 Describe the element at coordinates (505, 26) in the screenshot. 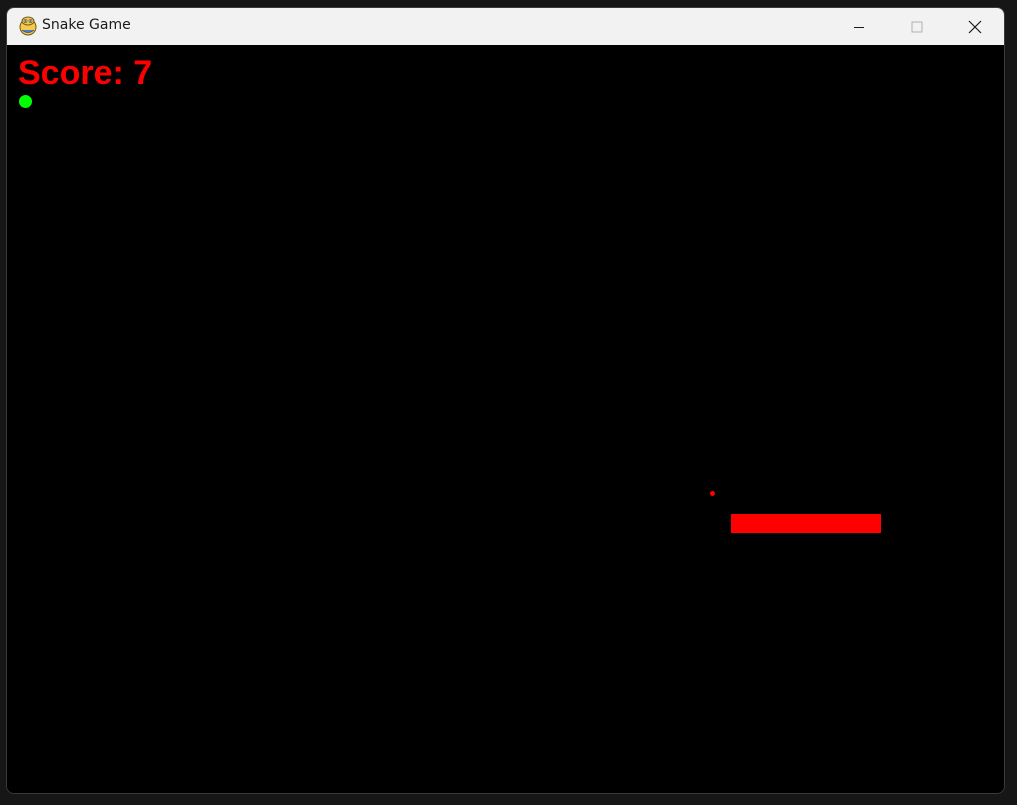

I see `title-bar: Snake Game` at that location.